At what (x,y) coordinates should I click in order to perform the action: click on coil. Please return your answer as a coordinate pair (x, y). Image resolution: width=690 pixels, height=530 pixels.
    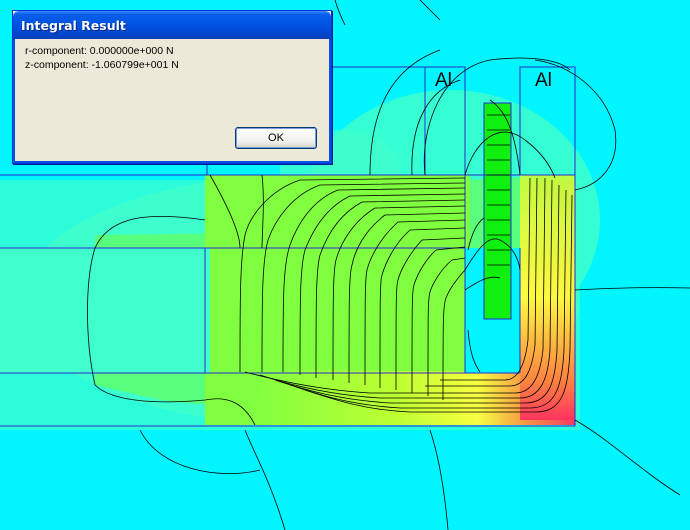
    Looking at the image, I should click on (497, 211).